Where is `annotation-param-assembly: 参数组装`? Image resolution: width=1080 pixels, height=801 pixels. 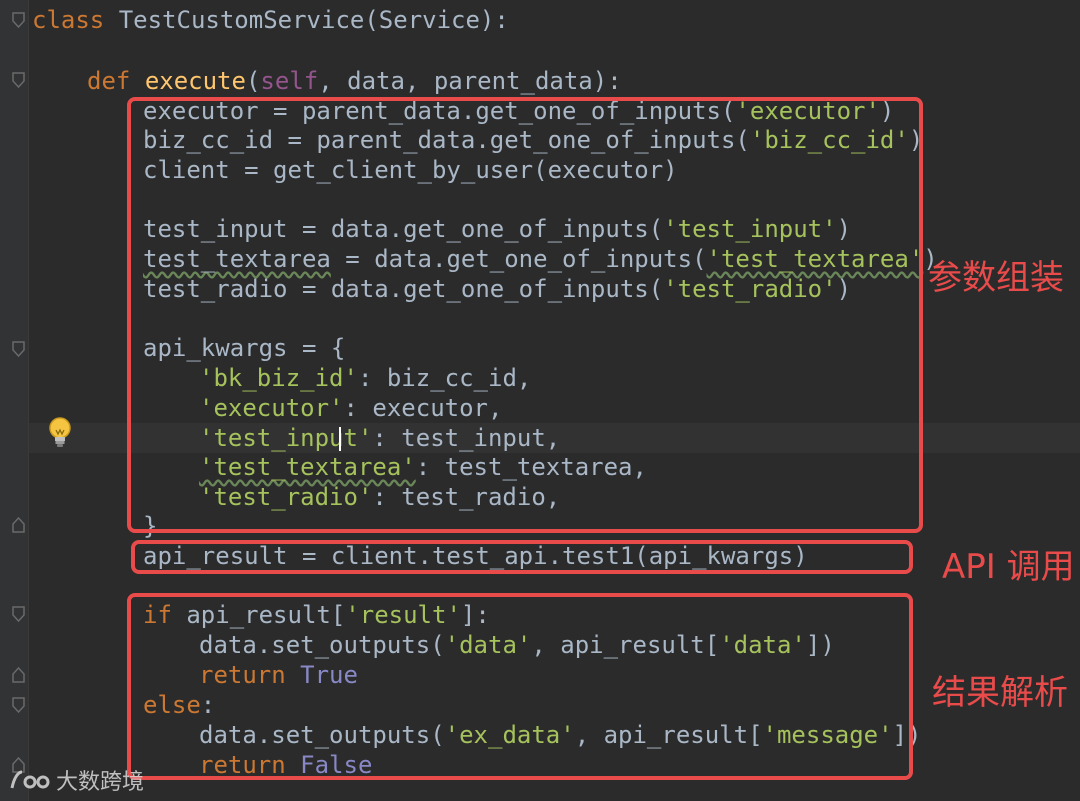 annotation-param-assembly: 参数组装 is located at coordinates (996, 278).